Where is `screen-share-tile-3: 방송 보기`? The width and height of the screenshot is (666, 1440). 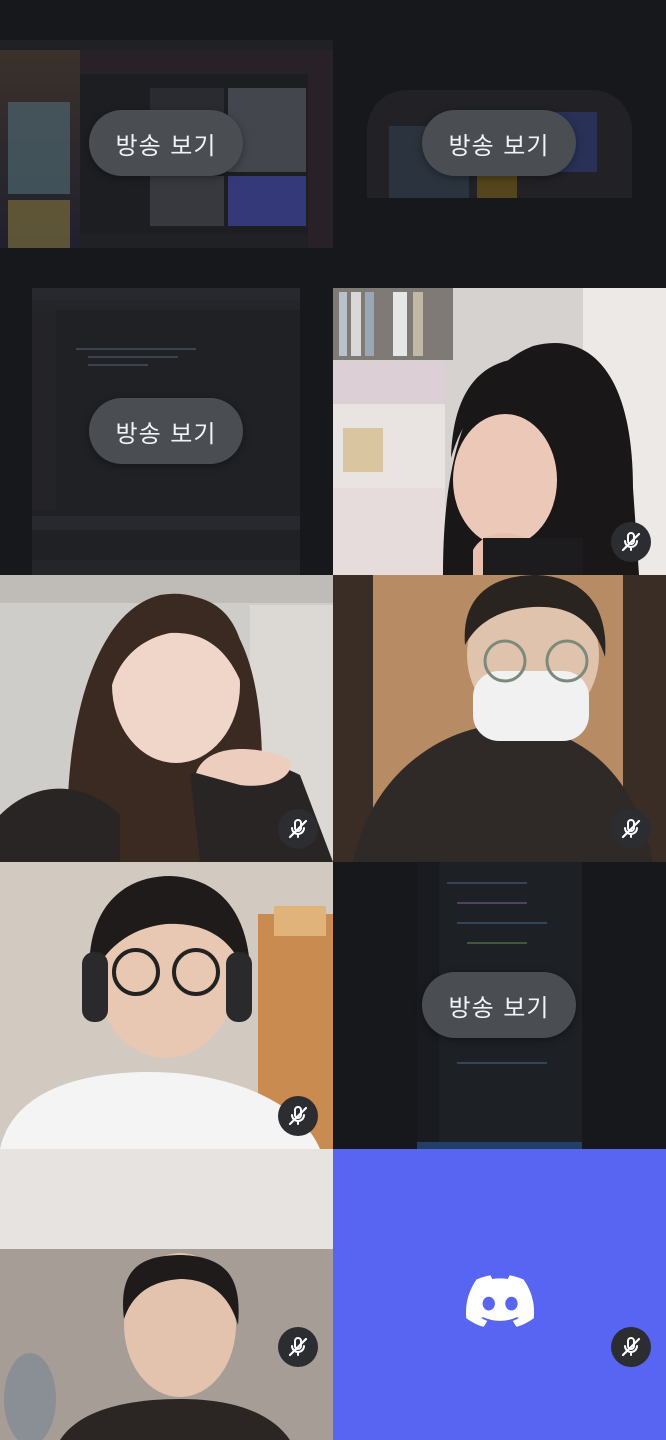
screen-share-tile-3: 방송 보기 is located at coordinates (166, 431).